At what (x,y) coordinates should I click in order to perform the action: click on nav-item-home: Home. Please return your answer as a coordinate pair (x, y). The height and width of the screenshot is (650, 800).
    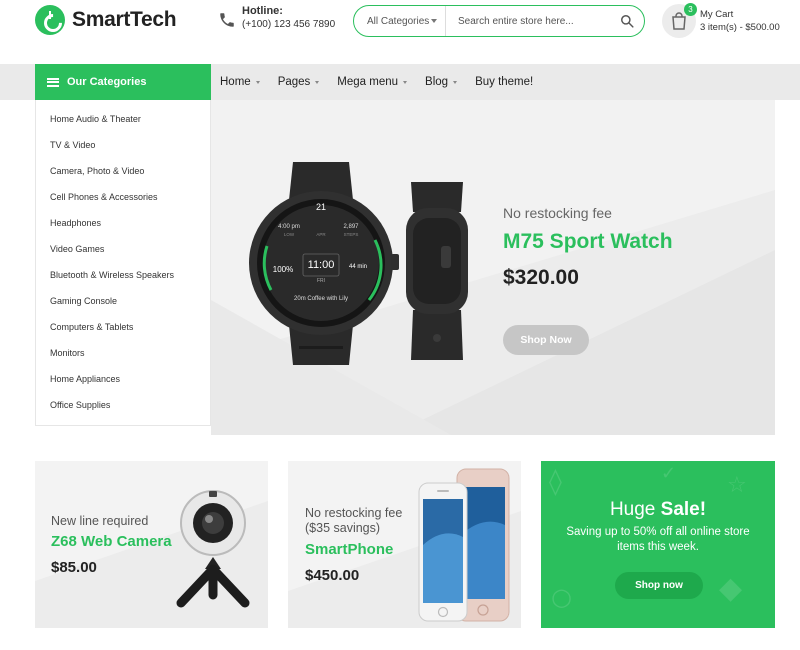
    Looking at the image, I should click on (240, 82).